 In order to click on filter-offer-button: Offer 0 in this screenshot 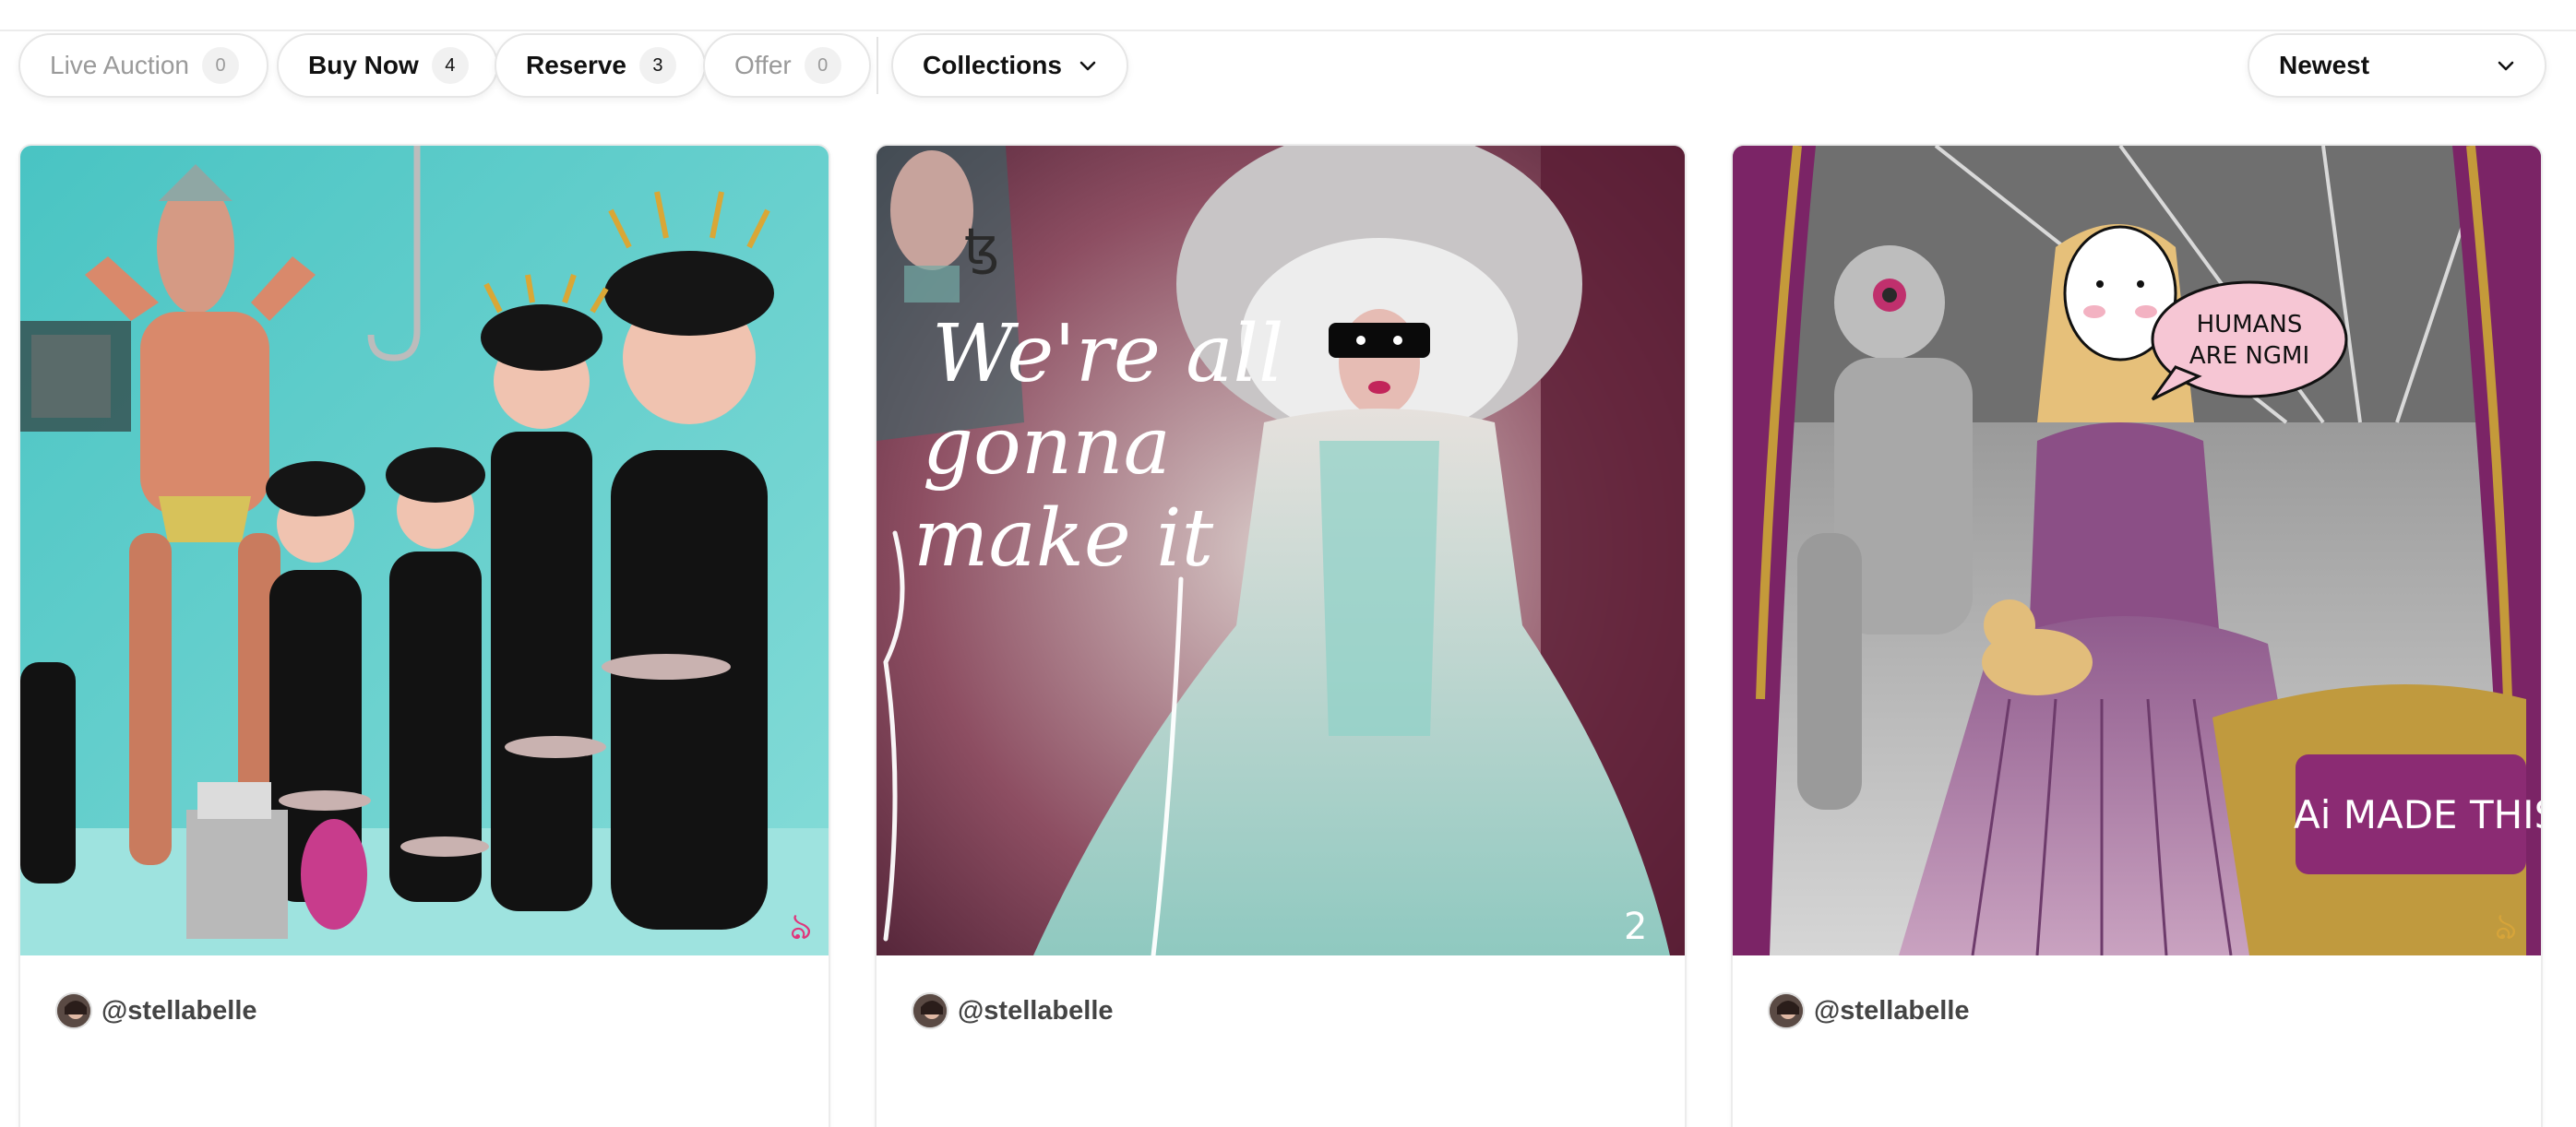, I will do `click(787, 65)`.